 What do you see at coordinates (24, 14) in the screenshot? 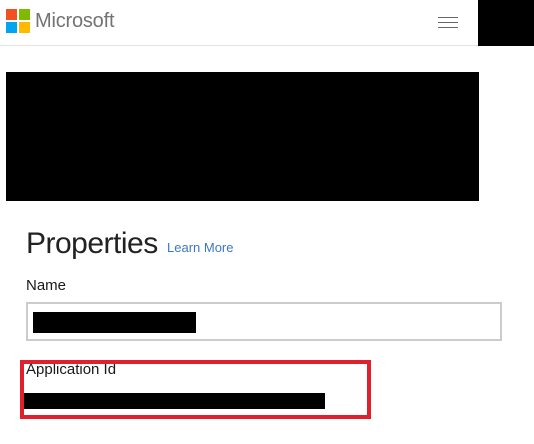
I see `logo-square-green` at bounding box center [24, 14].